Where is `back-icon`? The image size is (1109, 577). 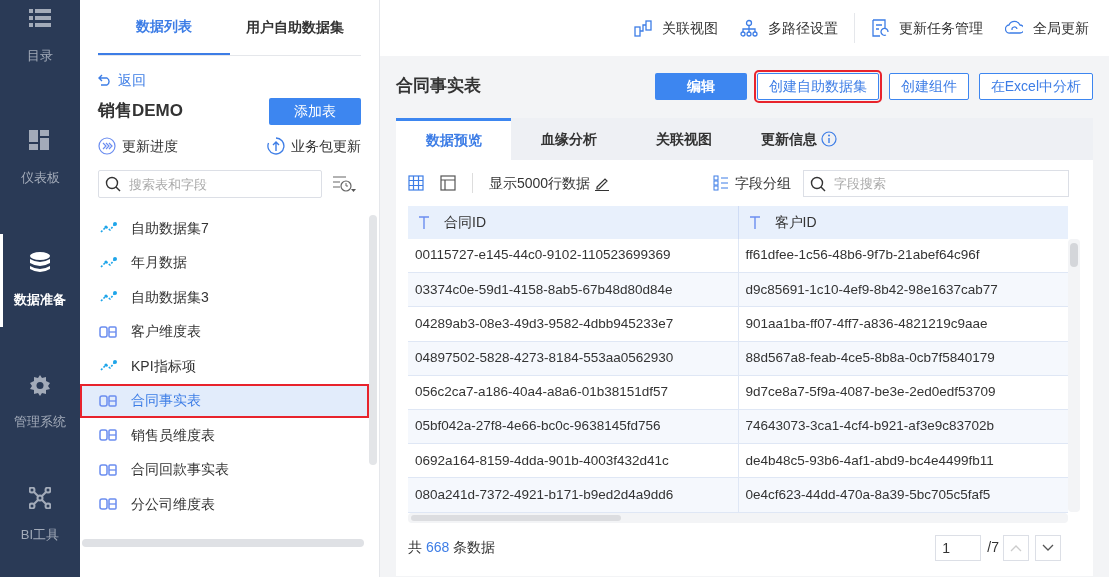 back-icon is located at coordinates (105, 80).